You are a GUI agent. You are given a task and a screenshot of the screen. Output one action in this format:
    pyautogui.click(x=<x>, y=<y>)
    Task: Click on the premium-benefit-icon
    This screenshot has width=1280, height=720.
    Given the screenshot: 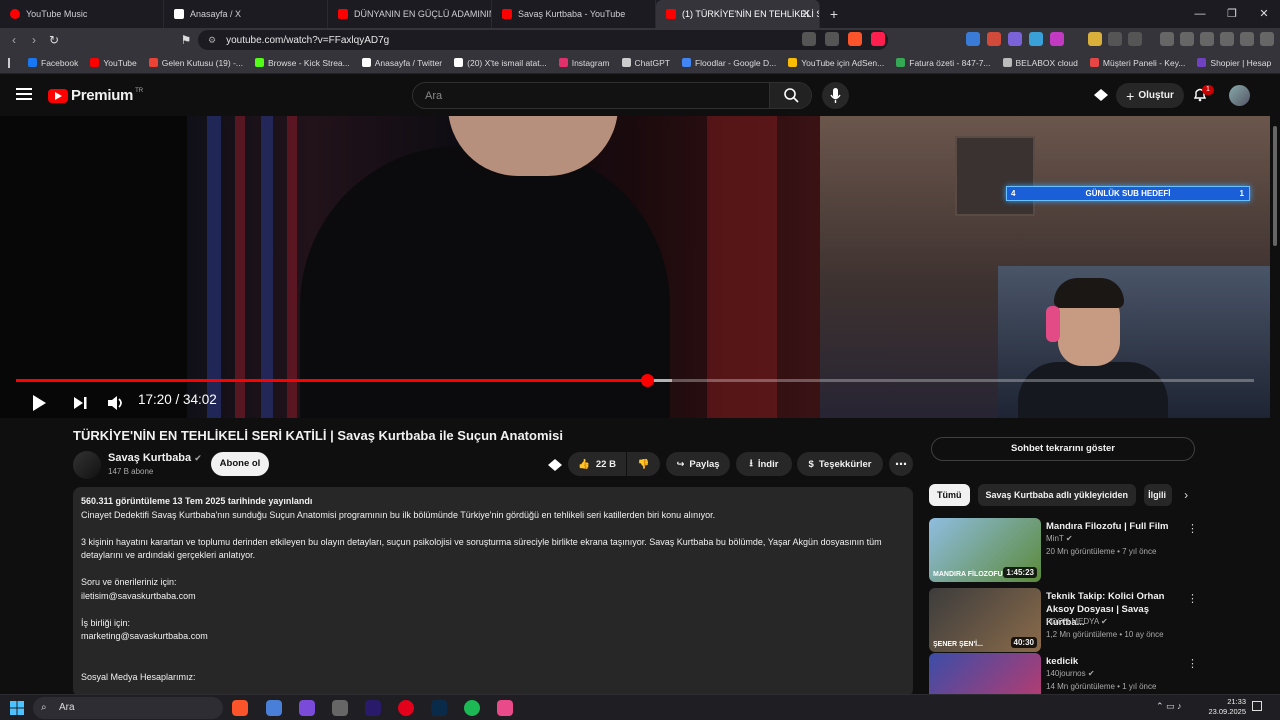 What is the action you would take?
    pyautogui.click(x=1101, y=95)
    